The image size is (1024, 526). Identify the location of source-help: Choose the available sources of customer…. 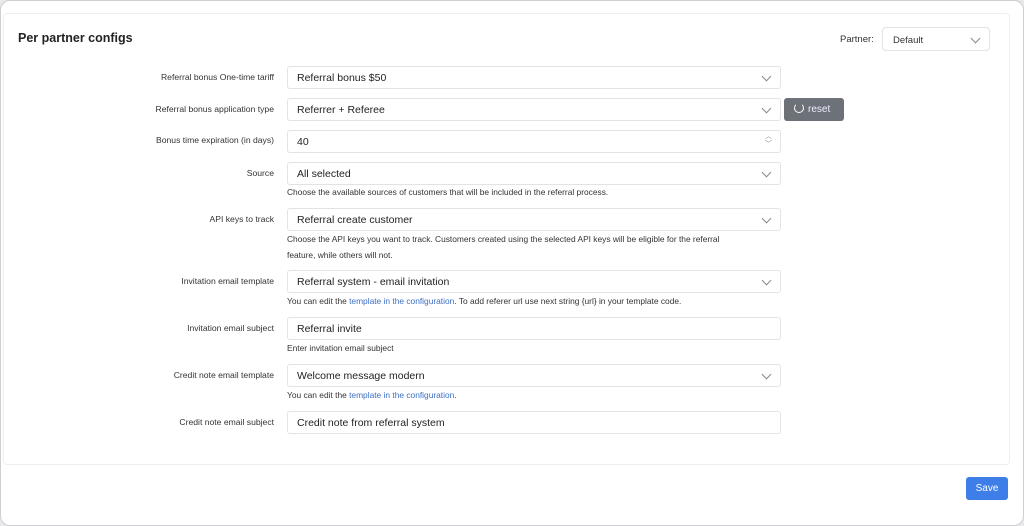
(448, 192).